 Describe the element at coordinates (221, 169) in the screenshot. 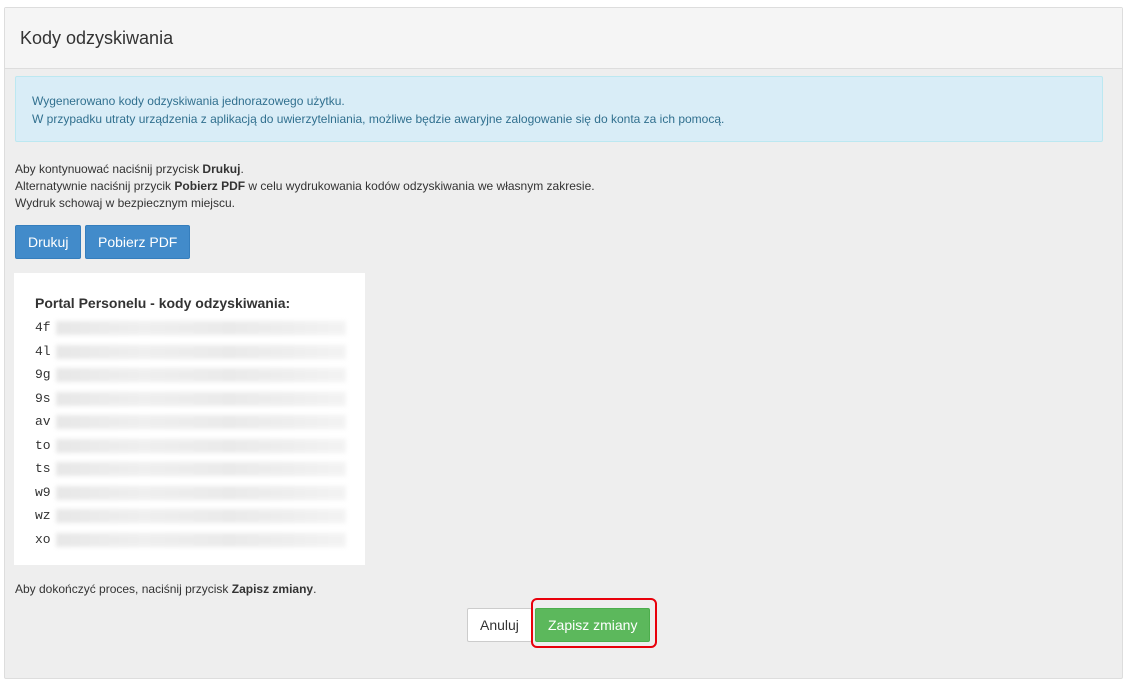

I see `instruction-bold: Drukuj` at that location.